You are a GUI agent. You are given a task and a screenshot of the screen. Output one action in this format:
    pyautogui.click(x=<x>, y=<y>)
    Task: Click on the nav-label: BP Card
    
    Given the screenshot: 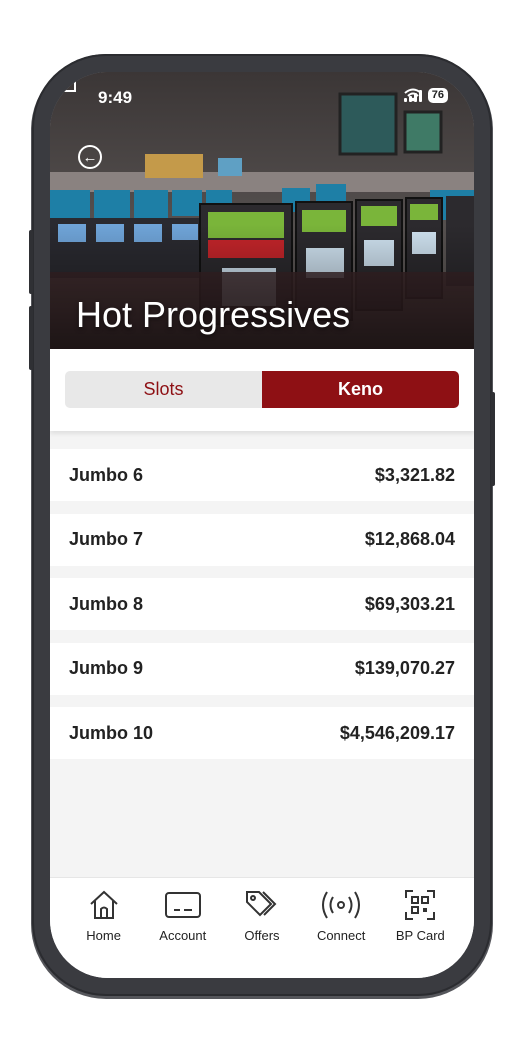 What is the action you would take?
    pyautogui.click(x=420, y=935)
    